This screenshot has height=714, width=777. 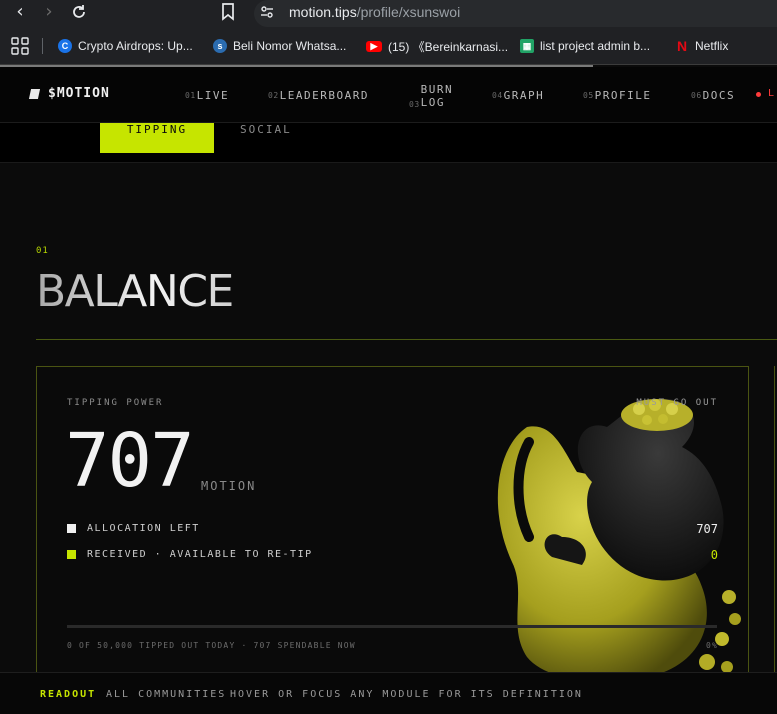 What do you see at coordinates (65, 46) in the screenshot?
I see `coin-favicon-icon: C` at bounding box center [65, 46].